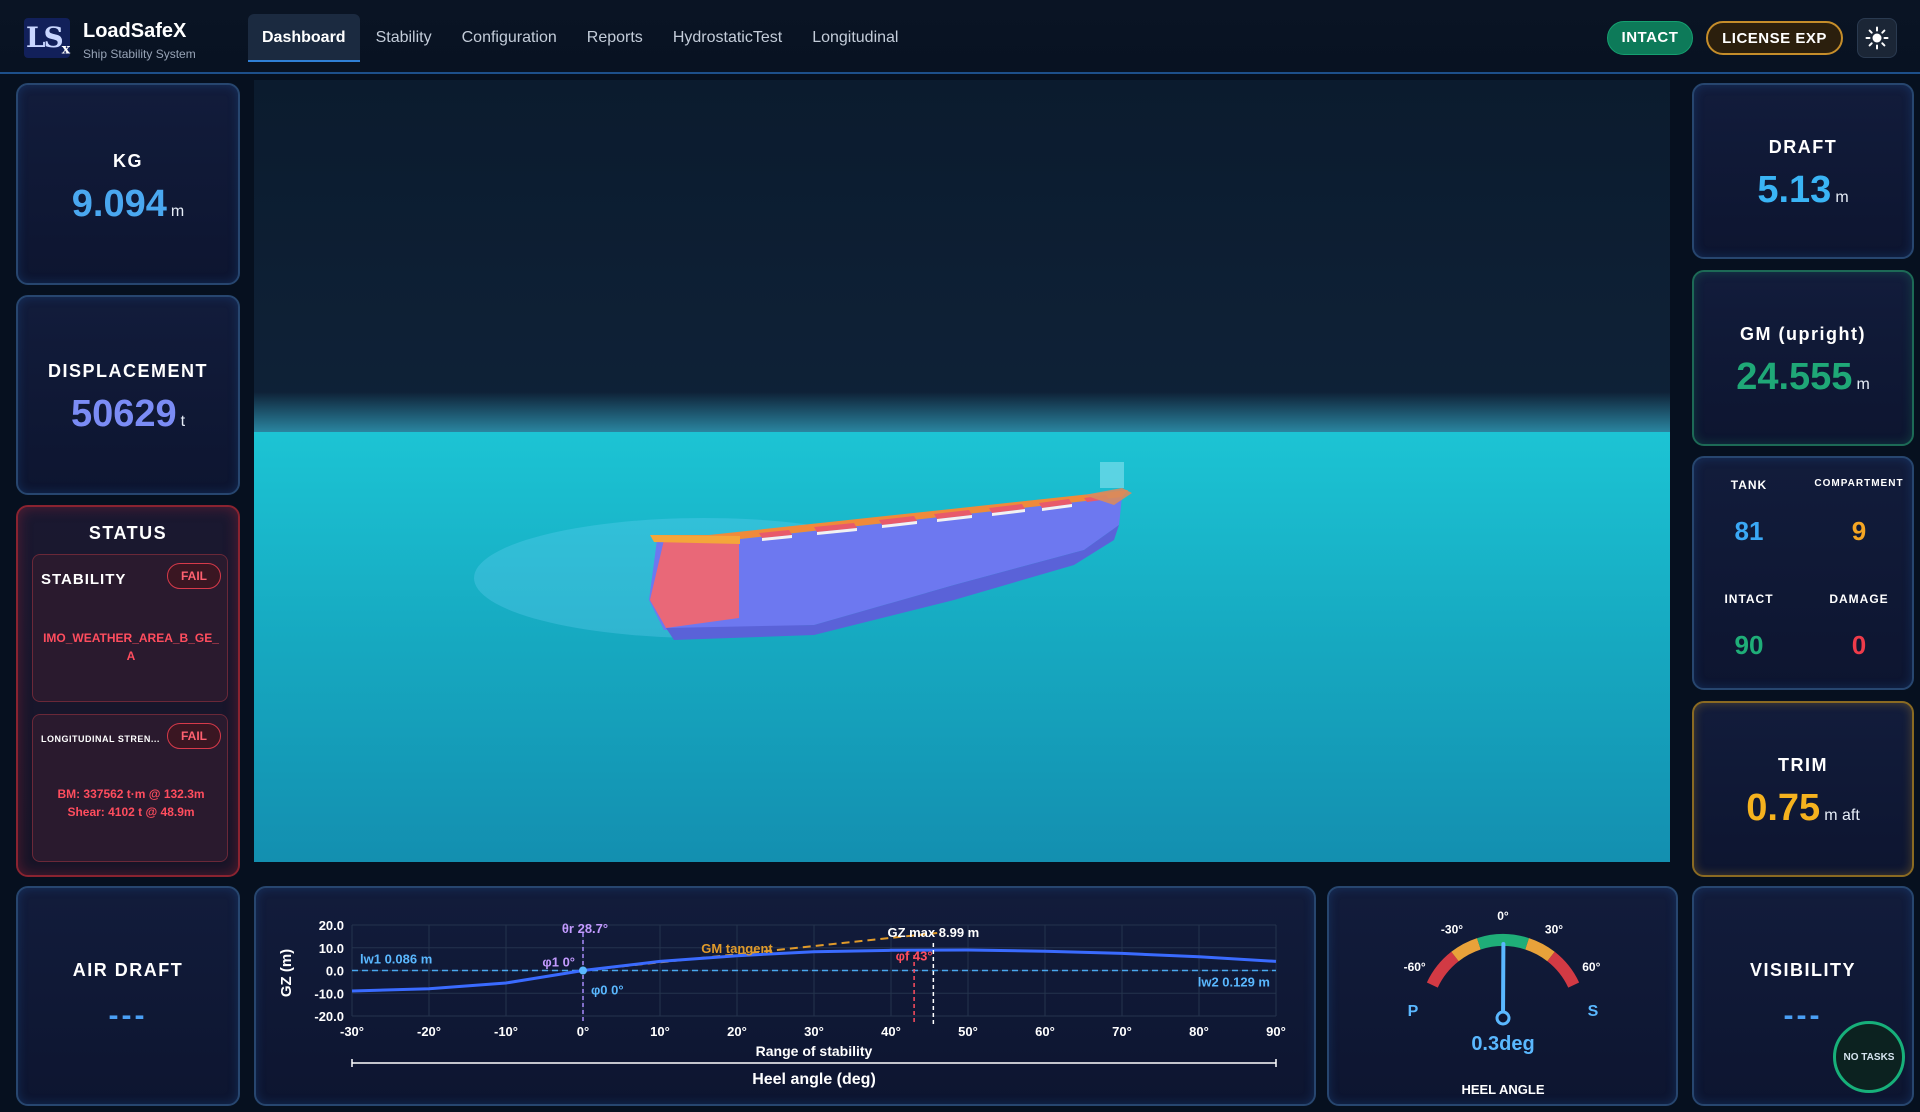  I want to click on theta-r-label: θr 28.7°, so click(585, 928).